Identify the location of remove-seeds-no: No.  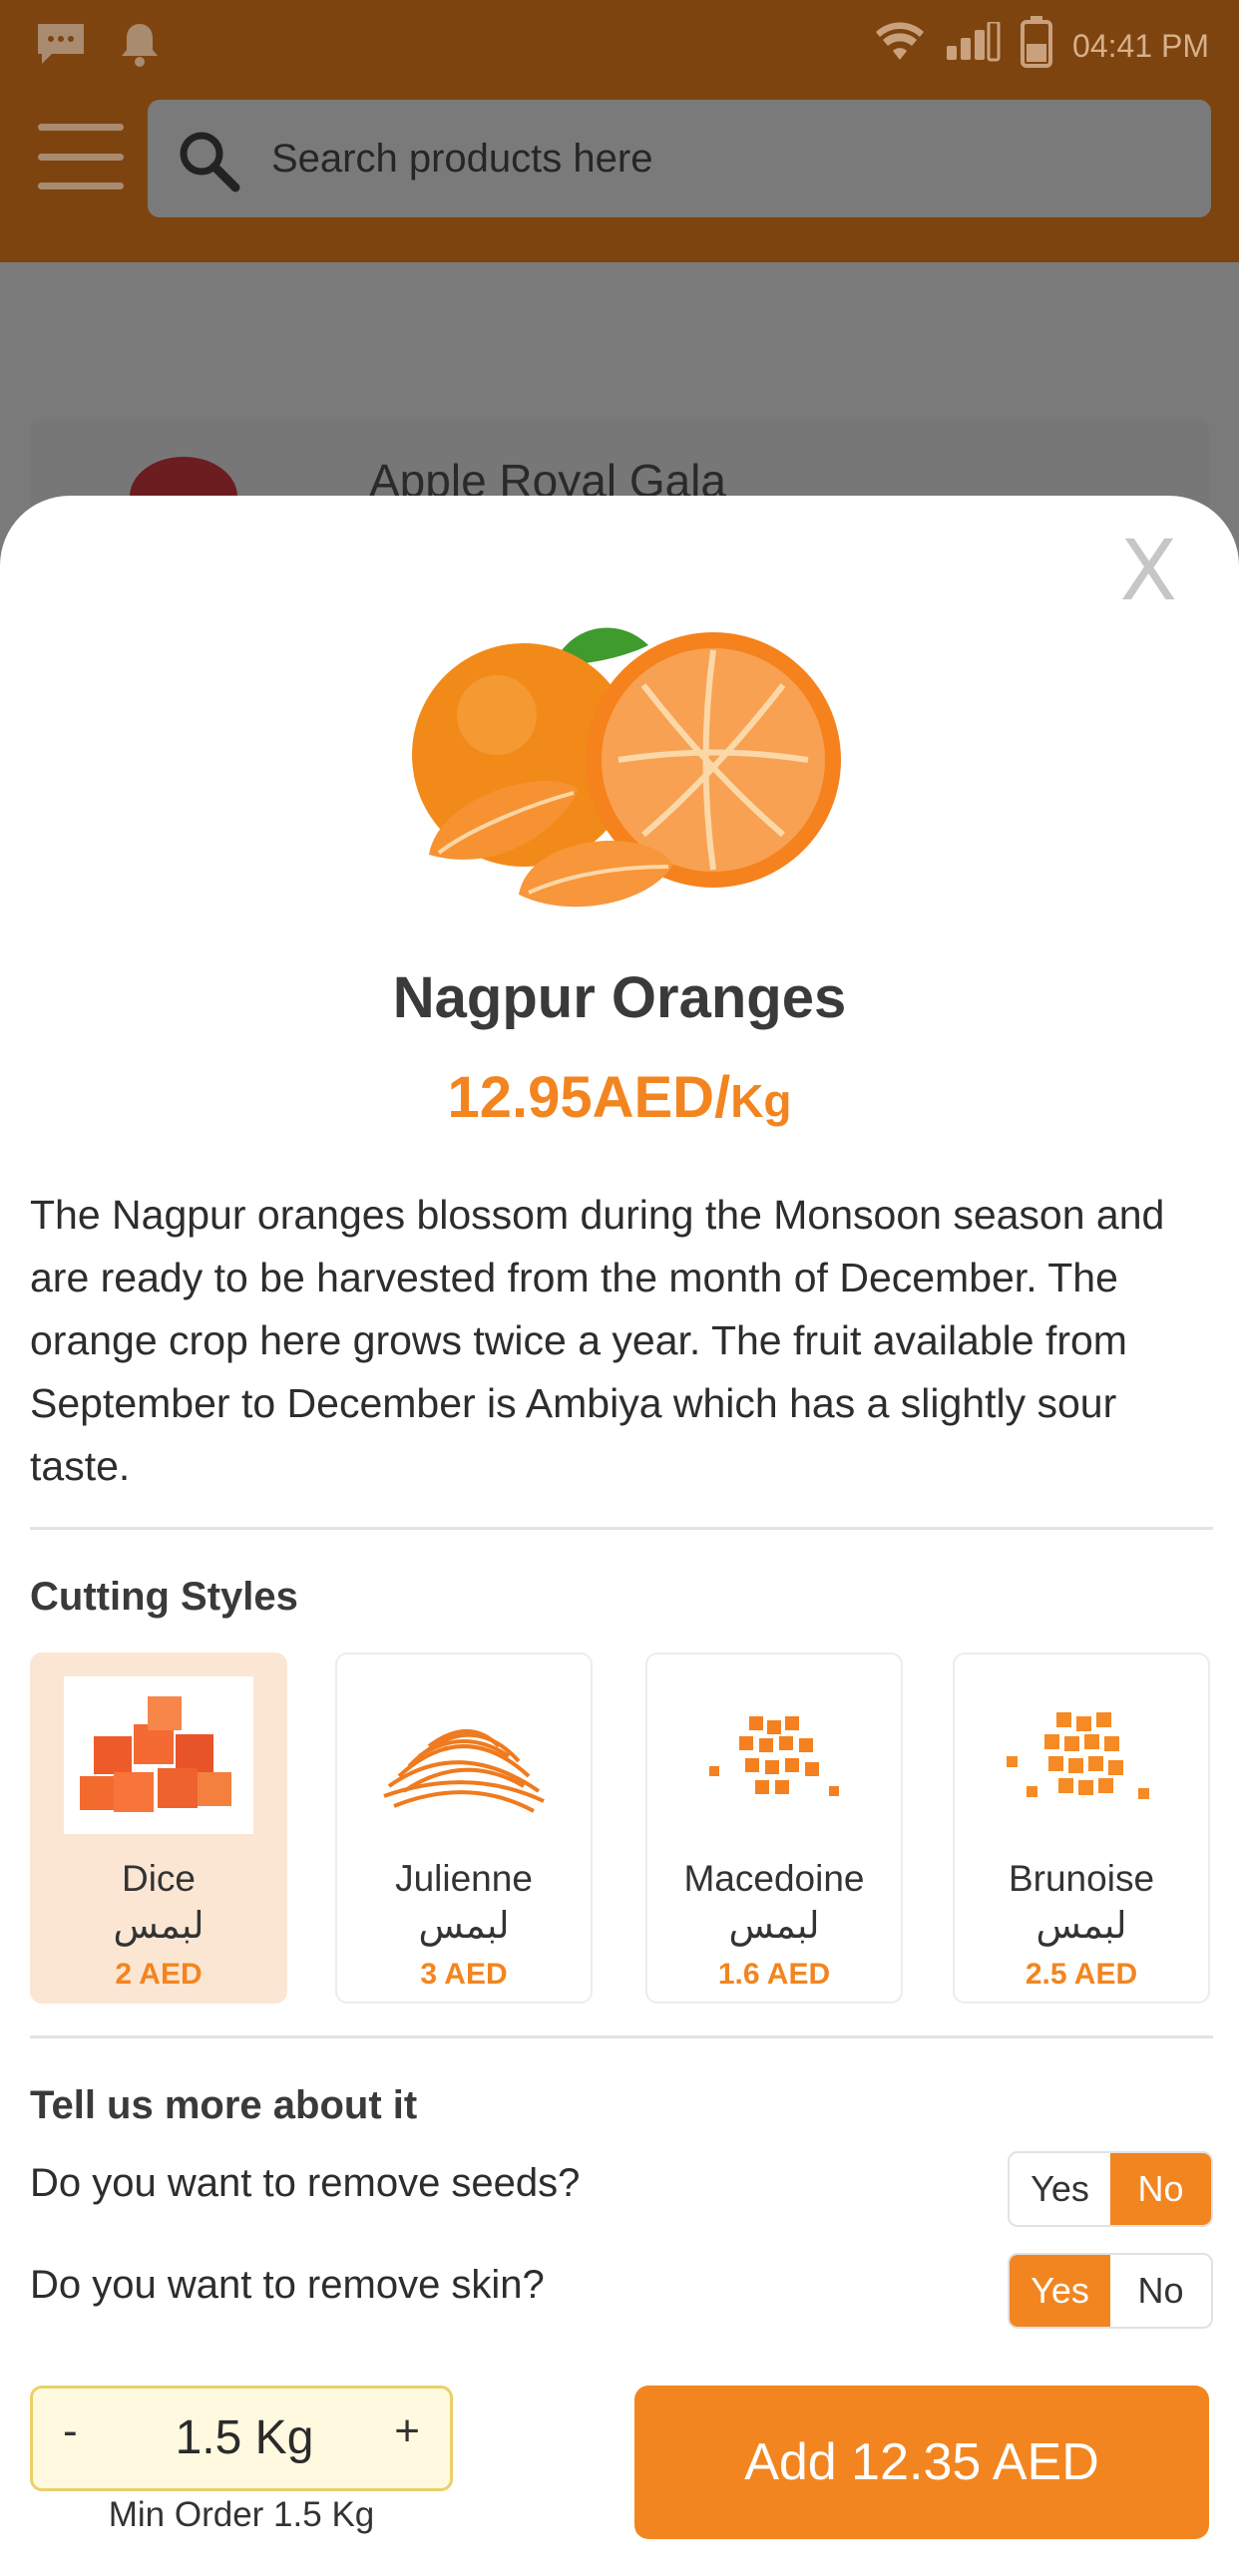
(1160, 2189).